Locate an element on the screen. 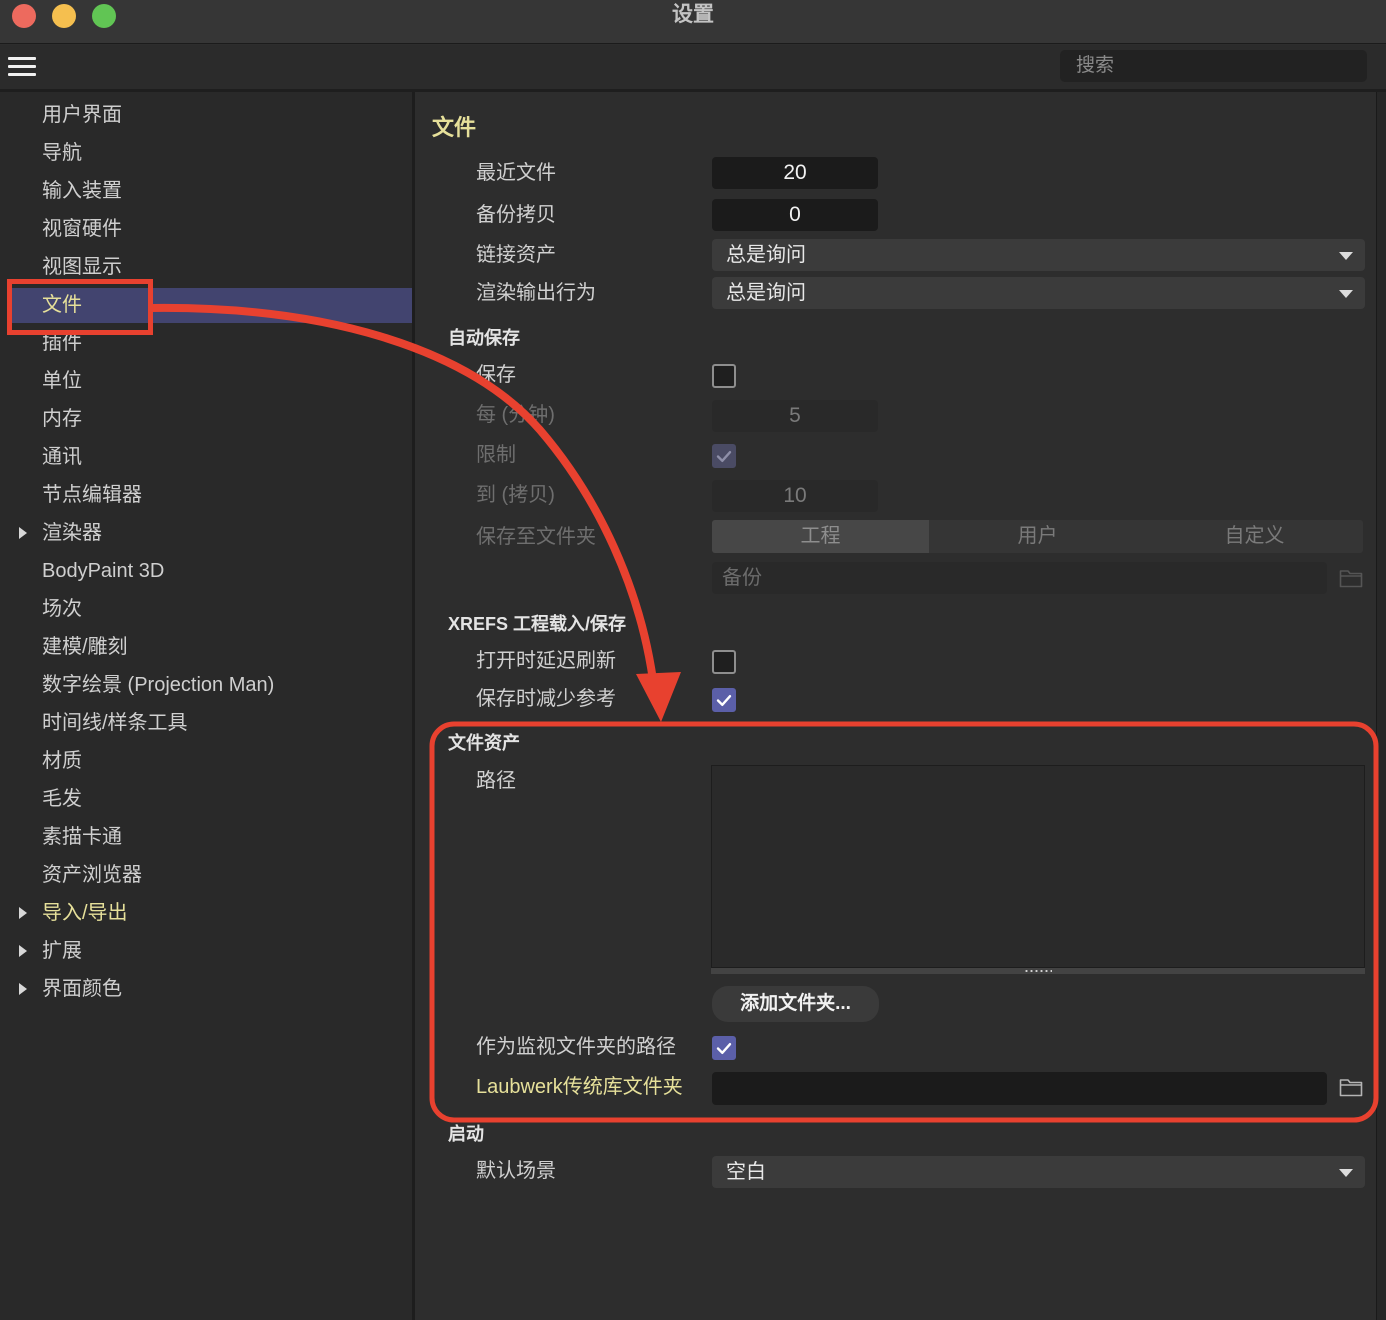  default-scene-dropdown: 空白 is located at coordinates (1038, 1172).